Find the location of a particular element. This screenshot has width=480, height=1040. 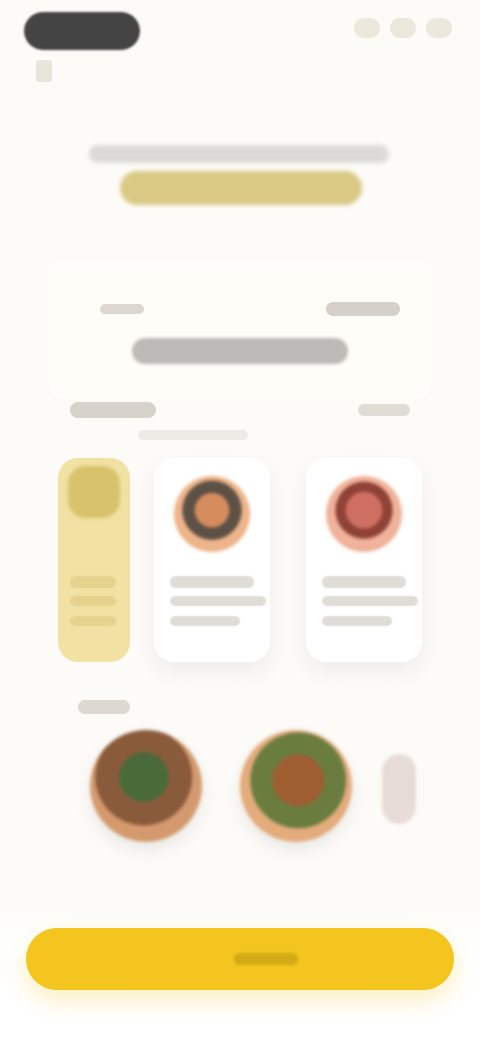

button-label is located at coordinates (266, 959).